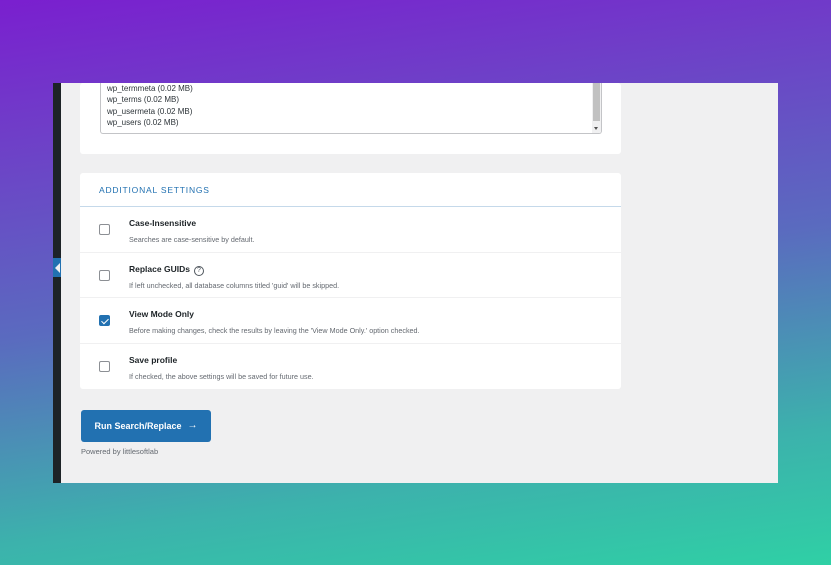 The height and width of the screenshot is (565, 831). I want to click on setting-description: Searches are case-sensitive by default., so click(192, 239).